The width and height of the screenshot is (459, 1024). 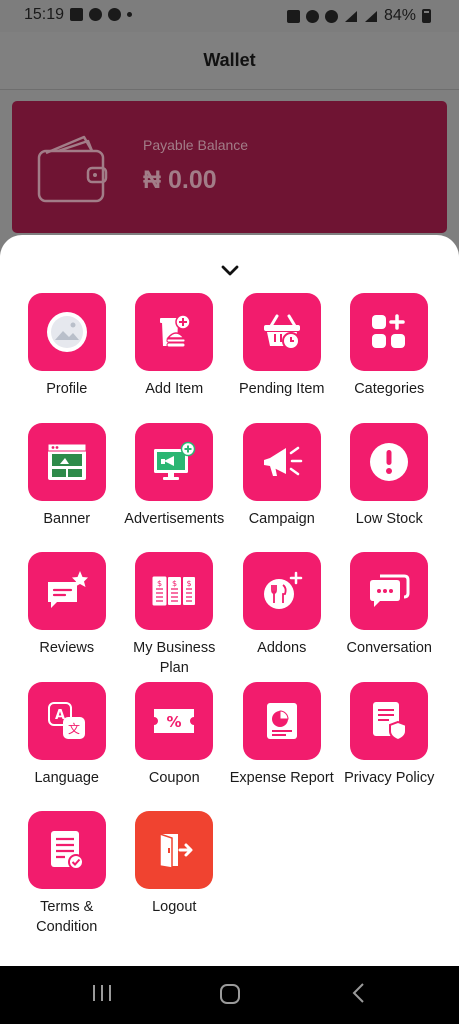 What do you see at coordinates (389, 591) in the screenshot?
I see `chat-bubbles-icon` at bounding box center [389, 591].